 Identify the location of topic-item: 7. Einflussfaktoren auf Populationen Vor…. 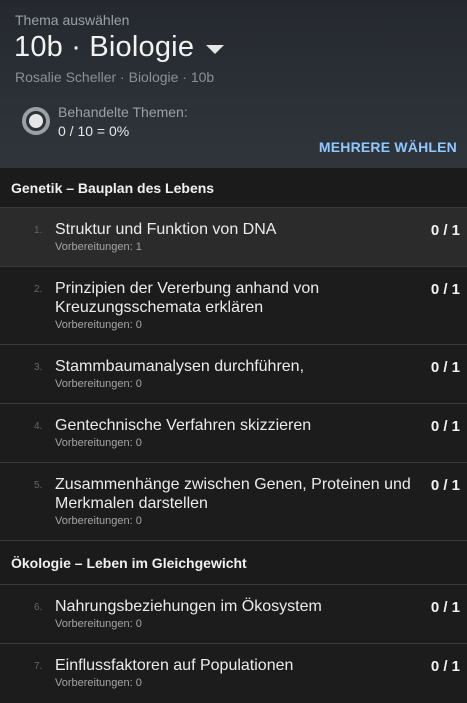
(233, 673).